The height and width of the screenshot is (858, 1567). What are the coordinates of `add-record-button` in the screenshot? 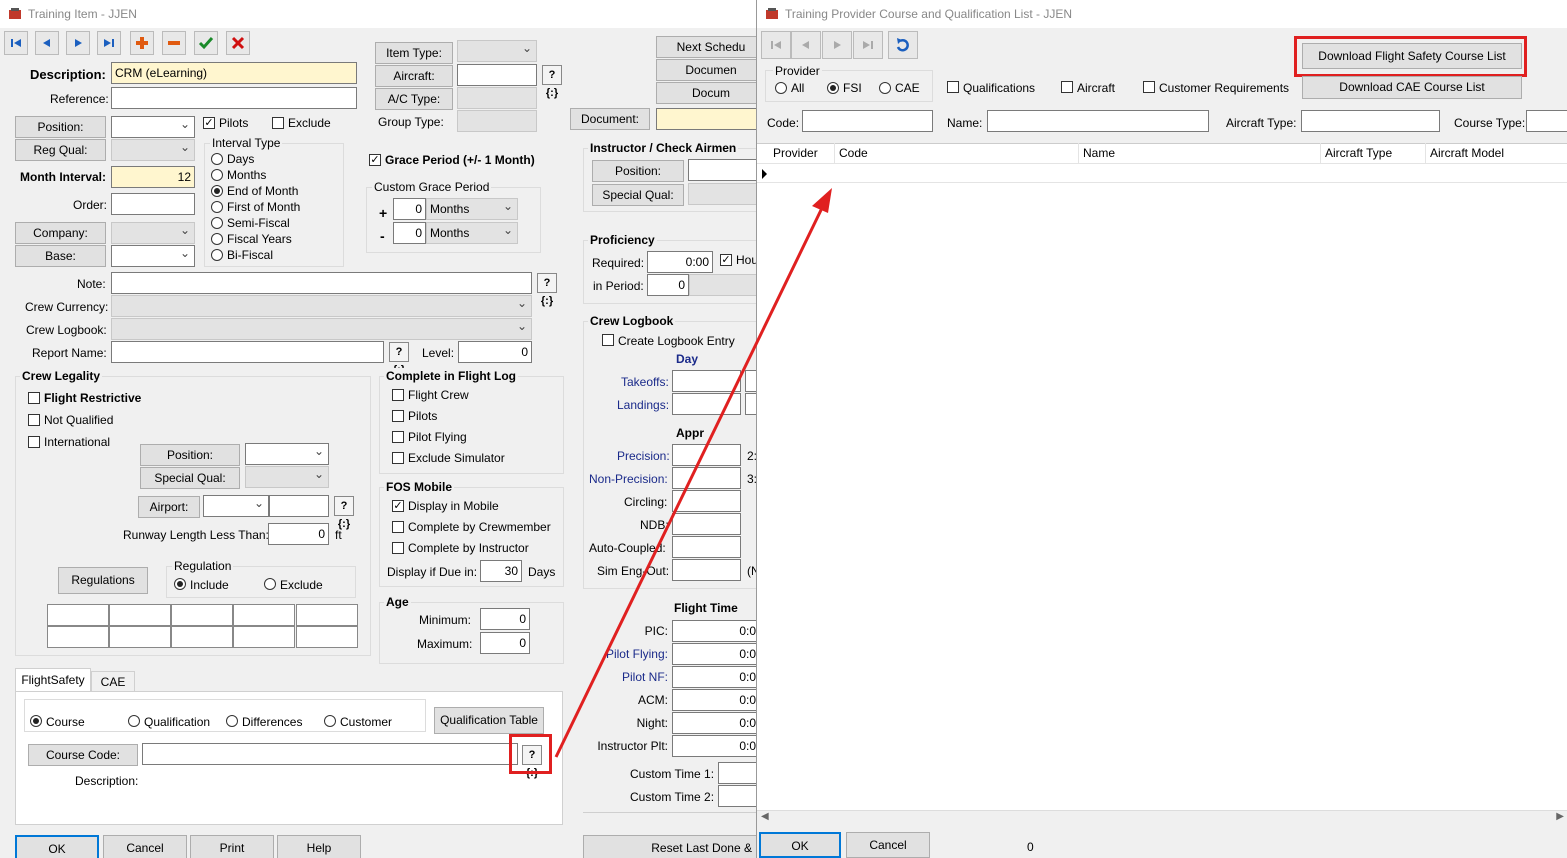 It's located at (142, 43).